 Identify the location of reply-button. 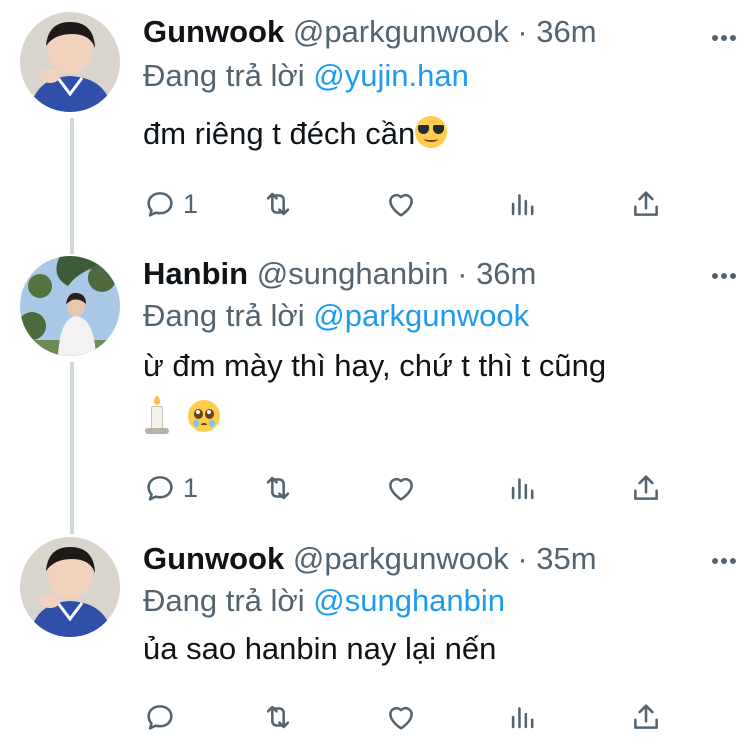
(163, 717).